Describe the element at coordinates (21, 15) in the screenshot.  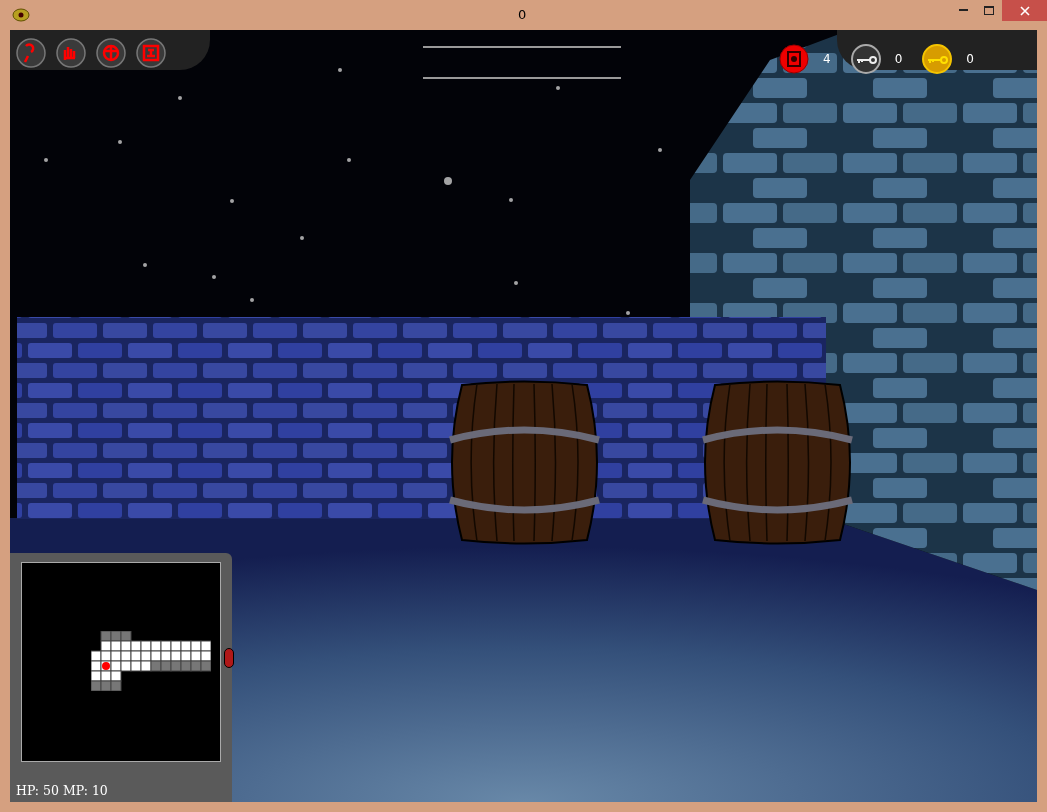
I see `app-eye-icon` at that location.